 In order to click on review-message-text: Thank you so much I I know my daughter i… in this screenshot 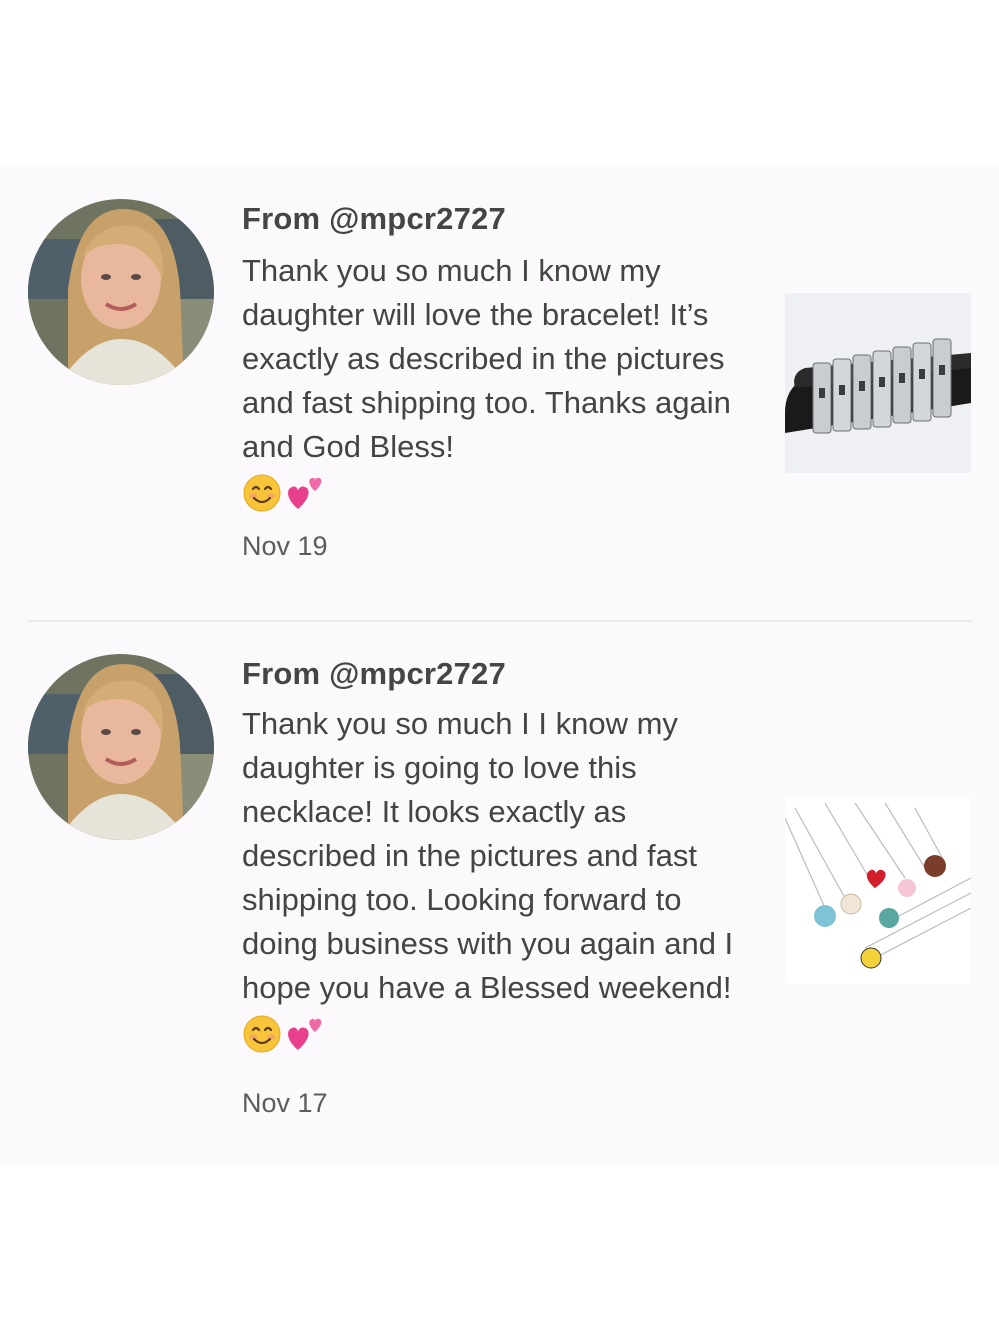, I will do `click(488, 855)`.